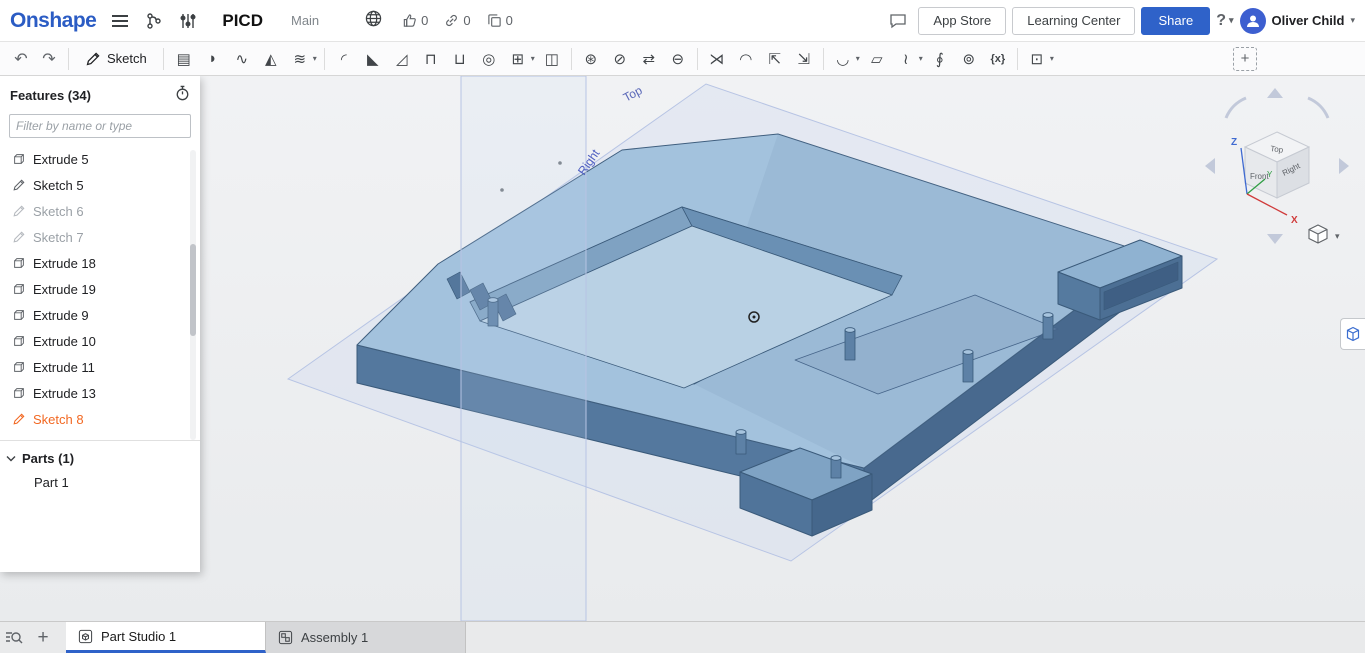 The width and height of the screenshot is (1365, 653). What do you see at coordinates (523, 348) in the screenshot?
I see `right-plane` at bounding box center [523, 348].